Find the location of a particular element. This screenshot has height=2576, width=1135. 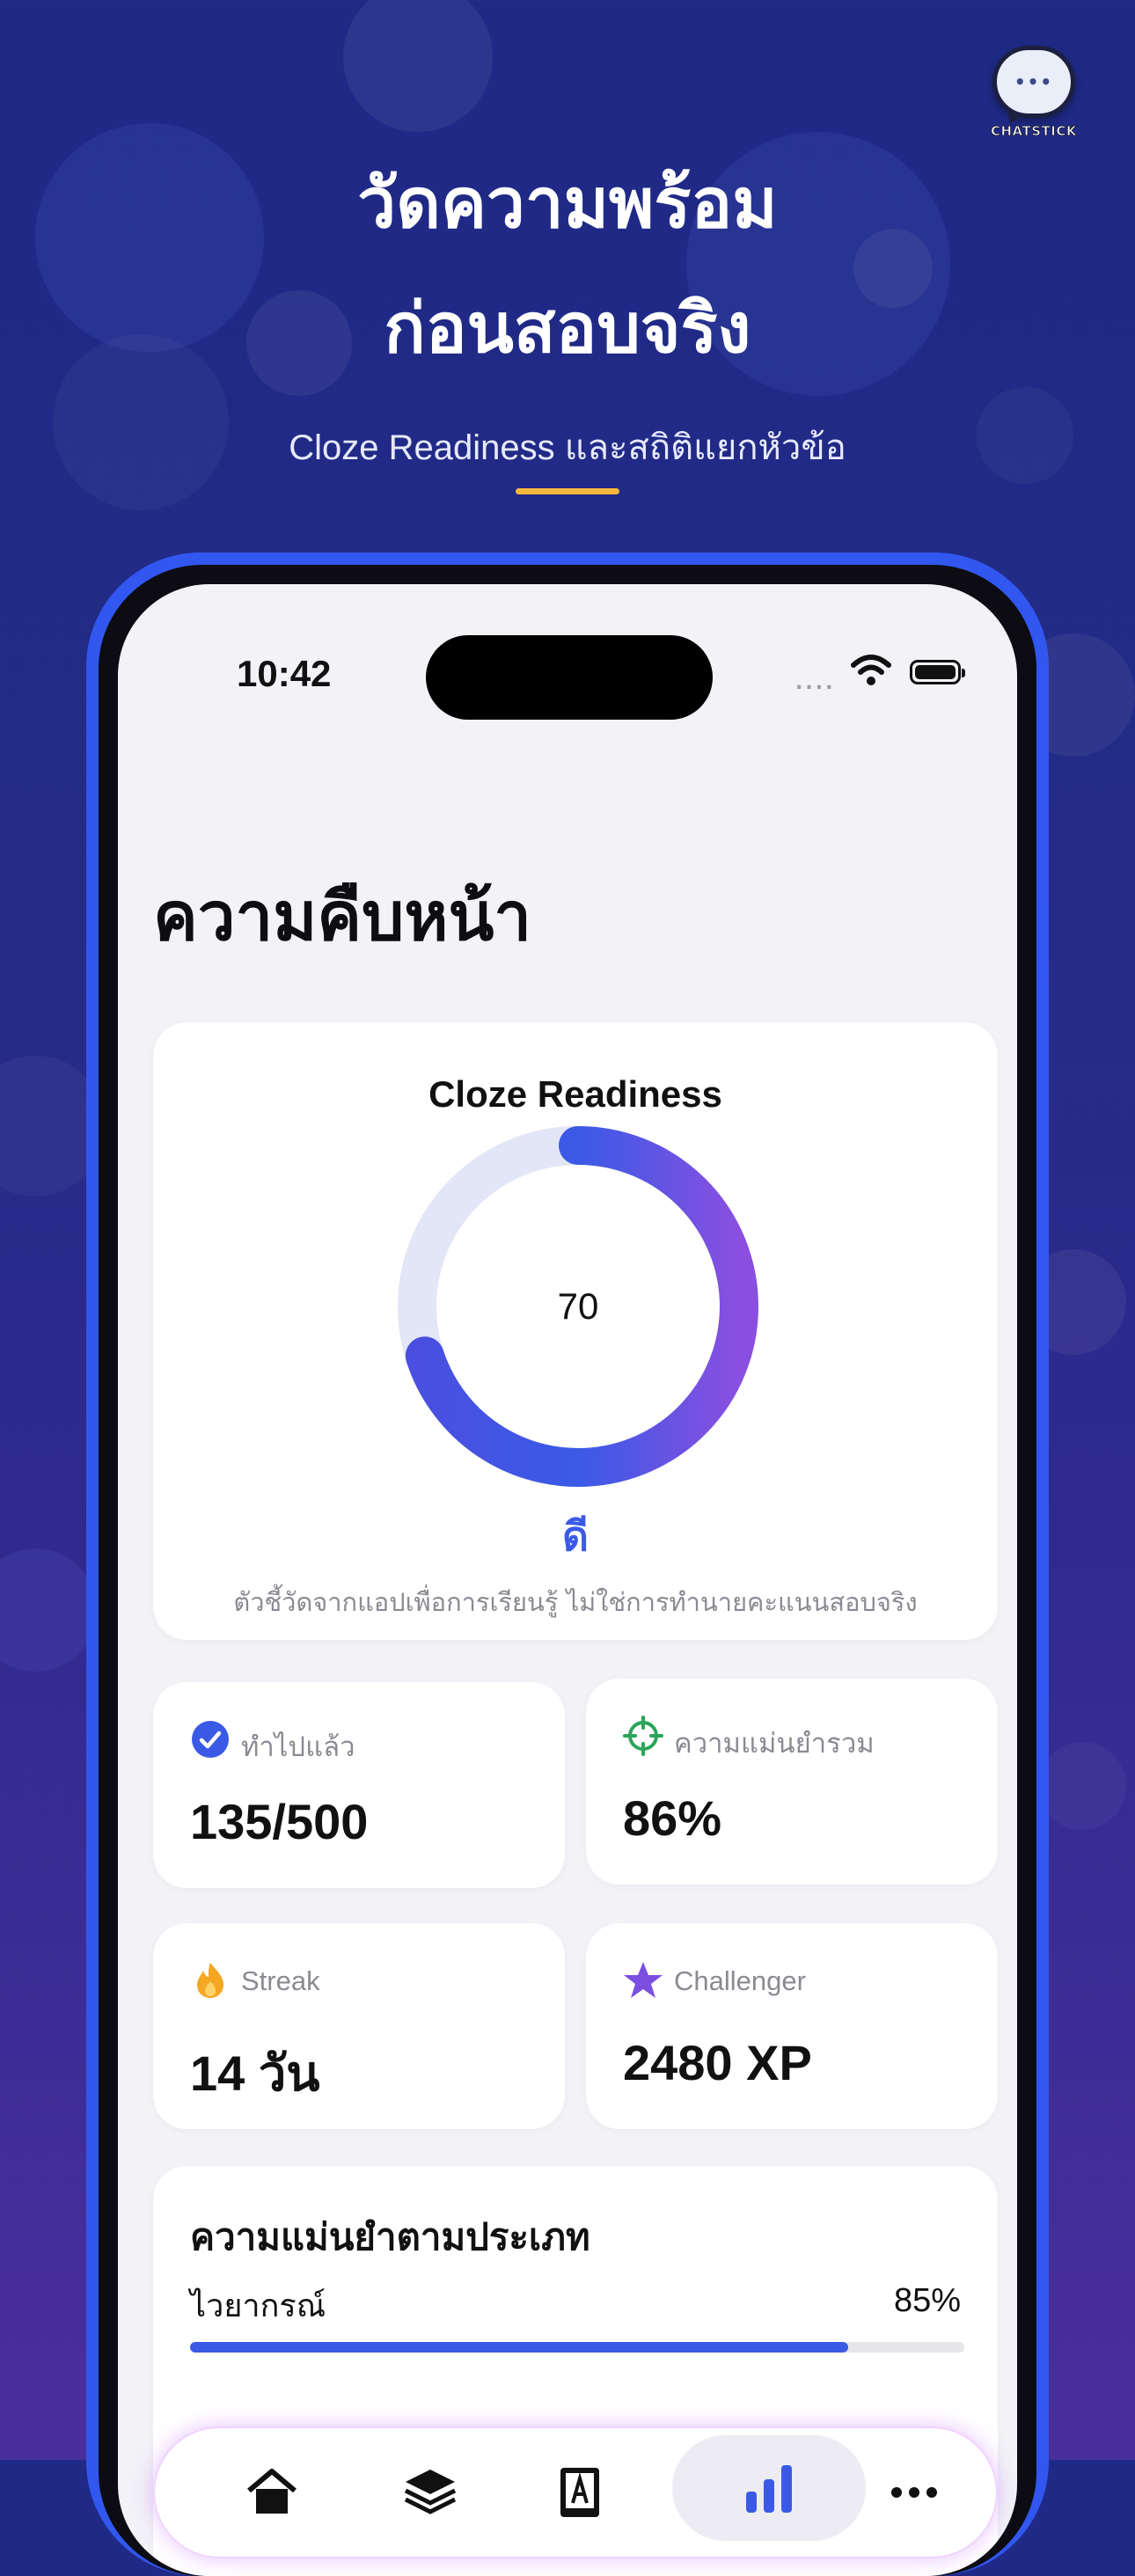

flame-icon is located at coordinates (210, 1980).